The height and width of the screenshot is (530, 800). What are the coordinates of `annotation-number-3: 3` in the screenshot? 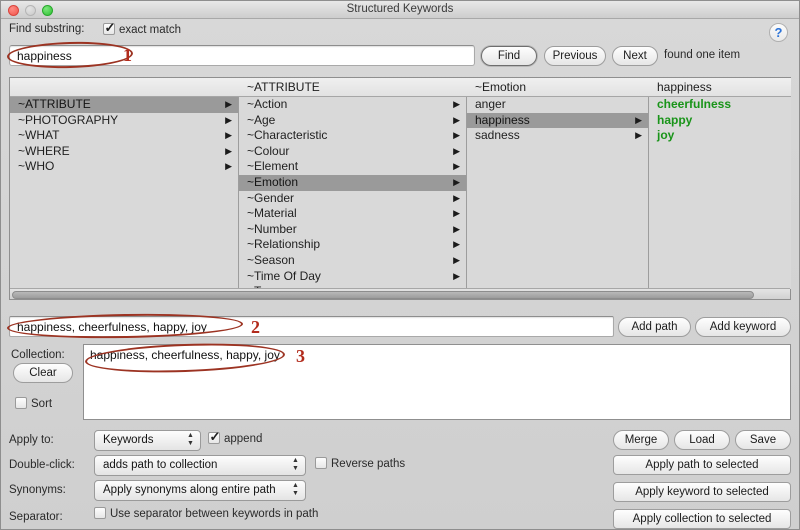 It's located at (300, 356).